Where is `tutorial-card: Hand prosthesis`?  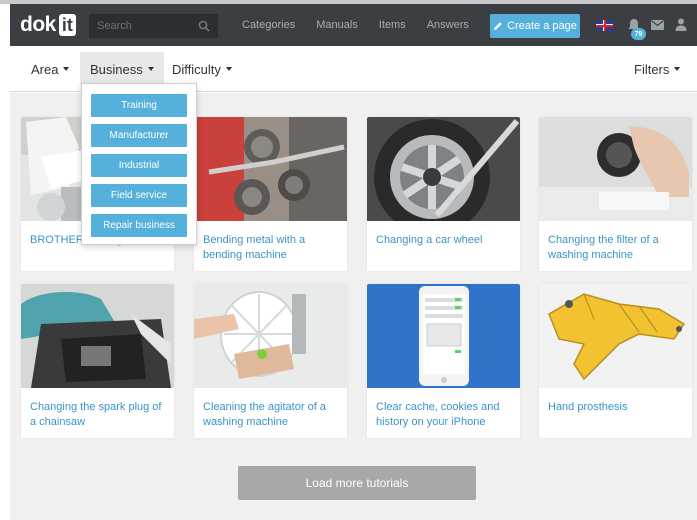
tutorial-card: Hand prosthesis is located at coordinates (615, 361).